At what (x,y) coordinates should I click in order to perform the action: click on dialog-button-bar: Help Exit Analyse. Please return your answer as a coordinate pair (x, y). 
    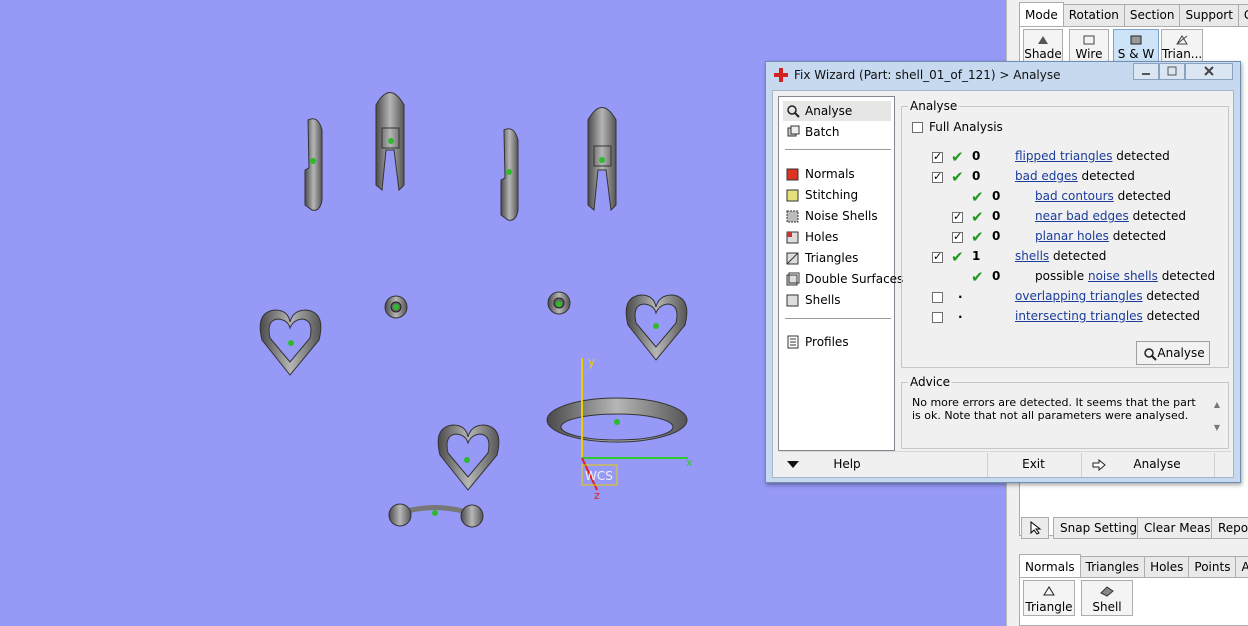
    Looking at the image, I should click on (1005, 464).